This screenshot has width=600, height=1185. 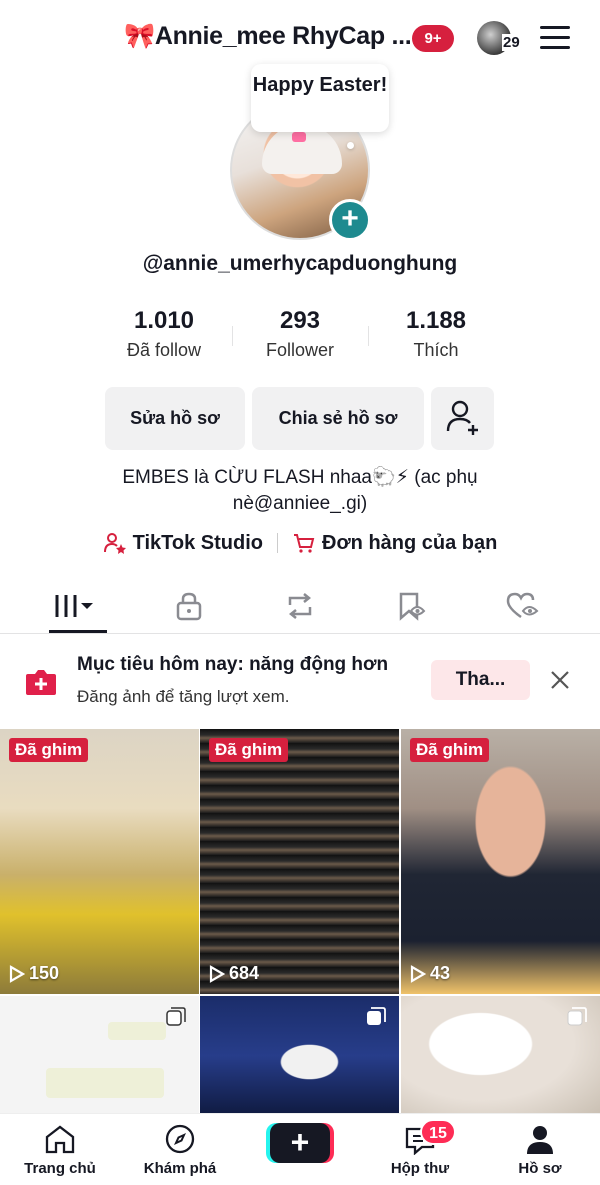 What do you see at coordinates (299, 861) in the screenshot?
I see `video-thumbnail: Đã ghim 684` at bounding box center [299, 861].